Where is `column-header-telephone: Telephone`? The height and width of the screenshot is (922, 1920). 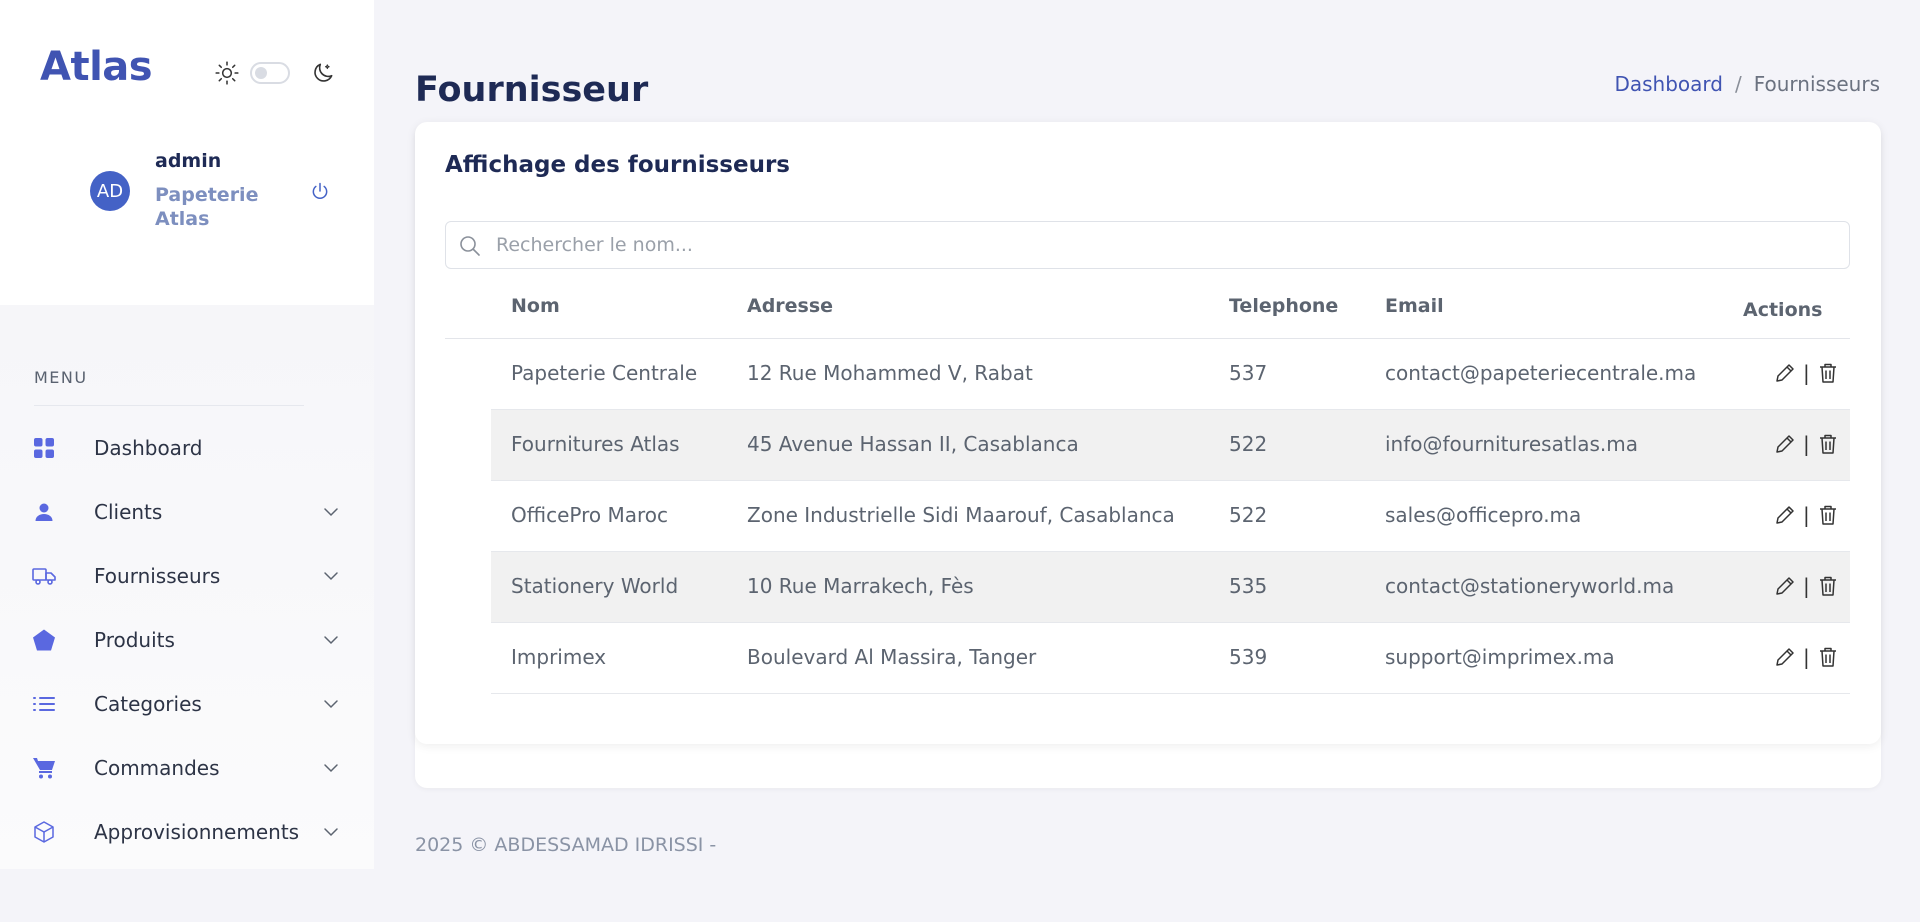
column-header-telephone: Telephone is located at coordinates (1283, 306).